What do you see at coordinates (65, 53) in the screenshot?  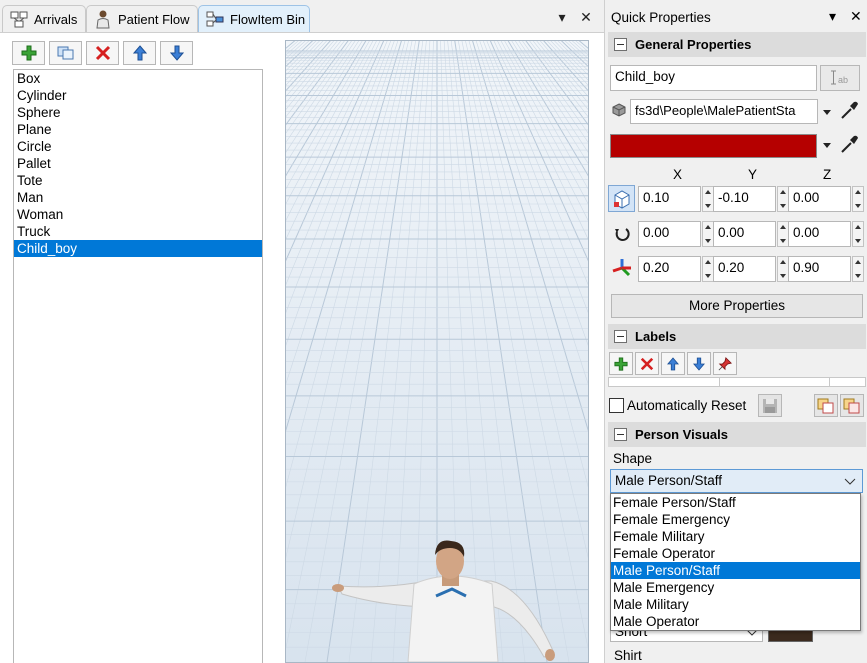 I see `duplicate-flowitem-button` at bounding box center [65, 53].